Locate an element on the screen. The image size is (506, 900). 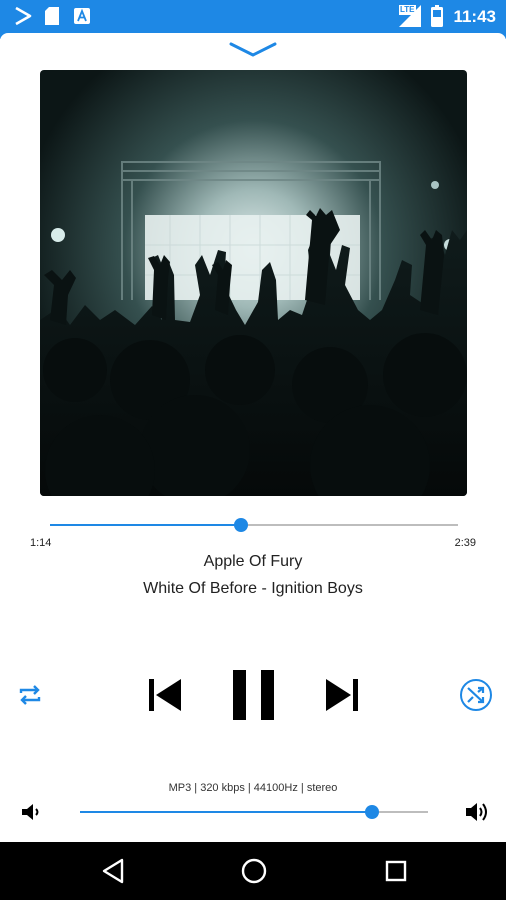
seek-bar is located at coordinates (254, 525).